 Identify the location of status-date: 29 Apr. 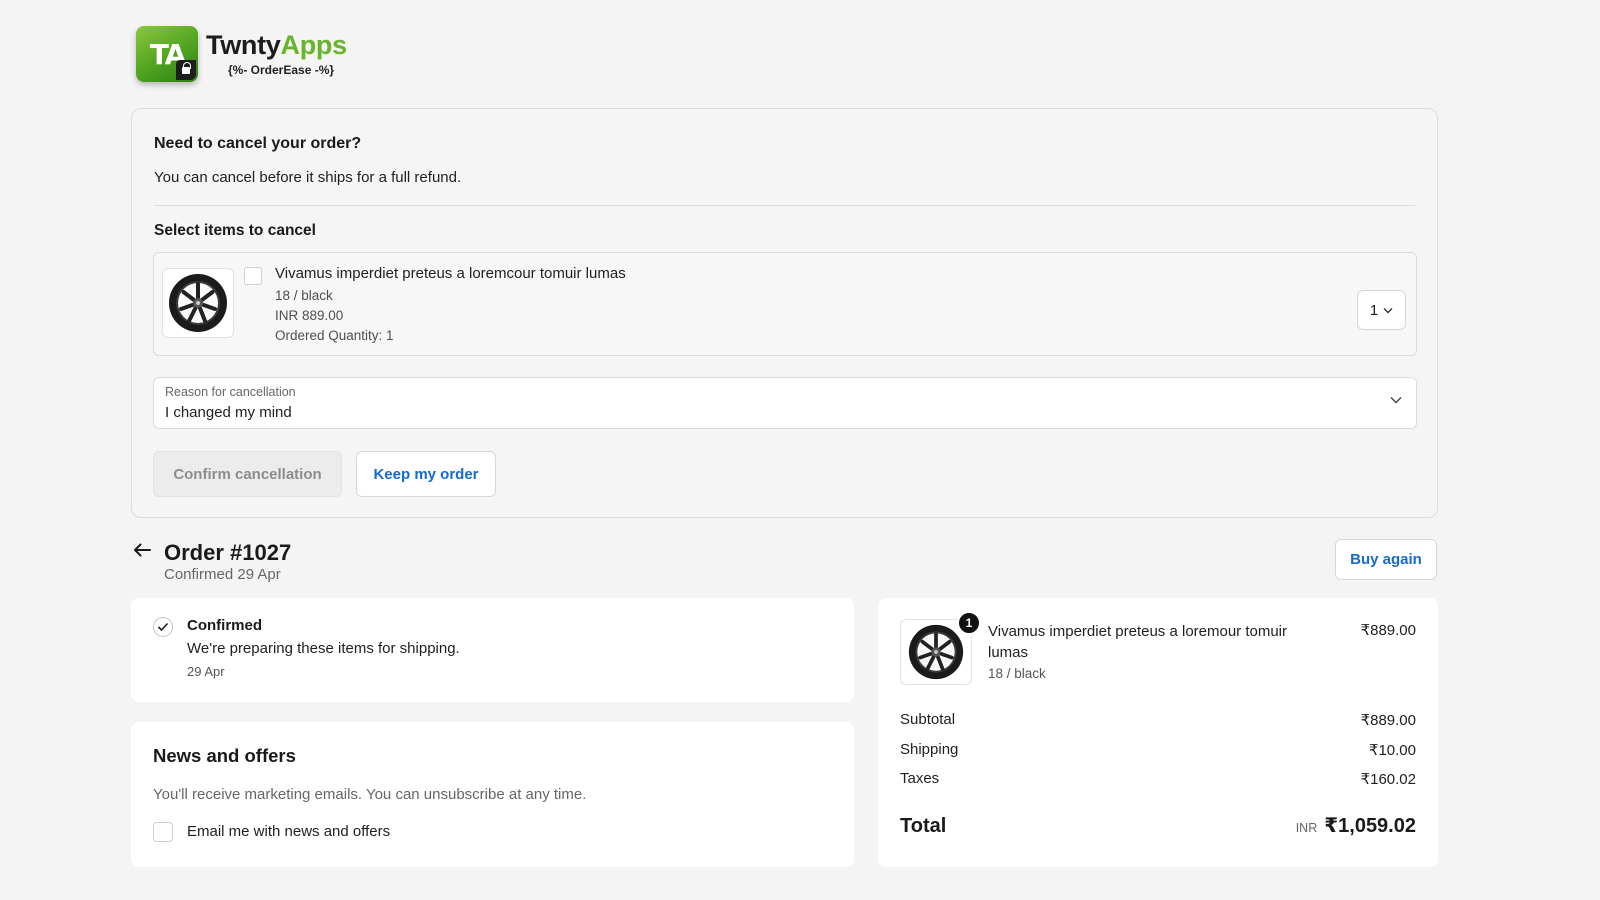
(206, 671).